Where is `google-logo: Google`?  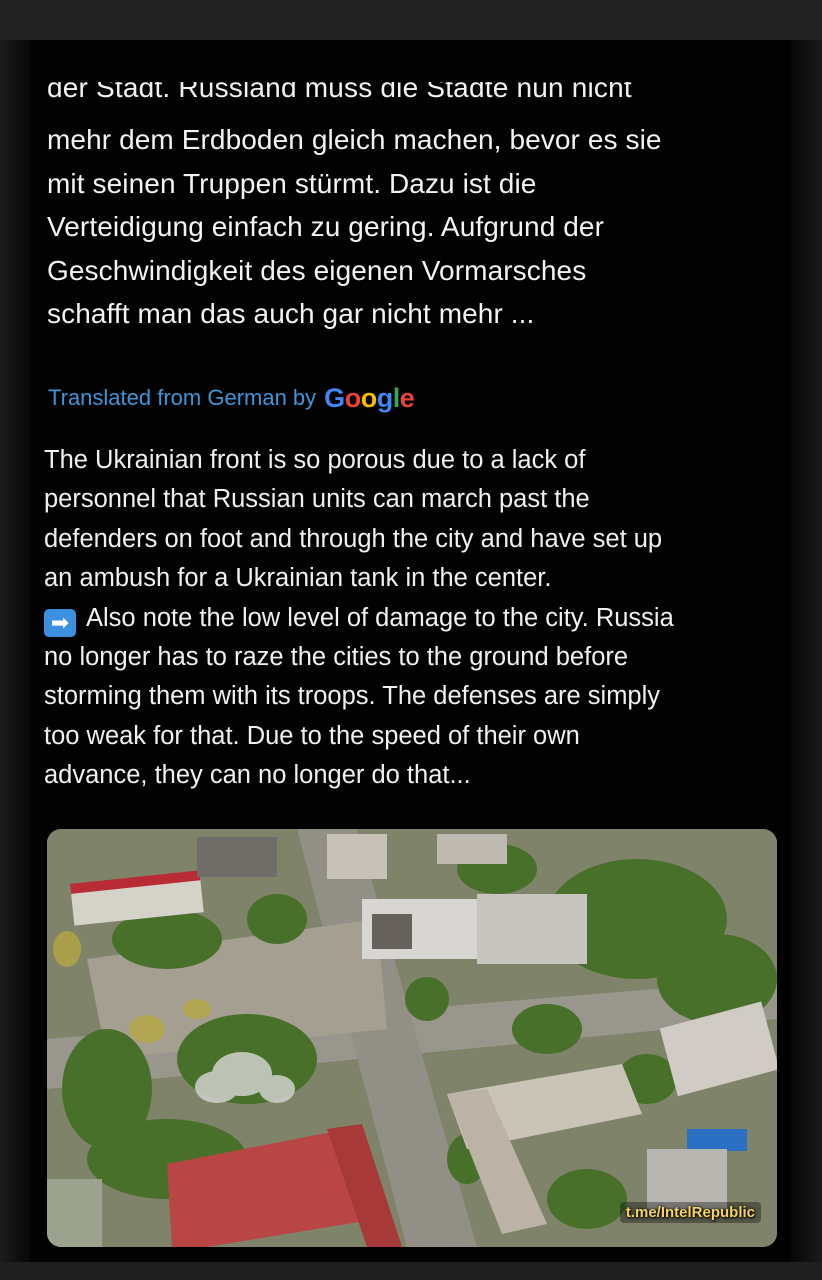 google-logo: Google is located at coordinates (369, 397).